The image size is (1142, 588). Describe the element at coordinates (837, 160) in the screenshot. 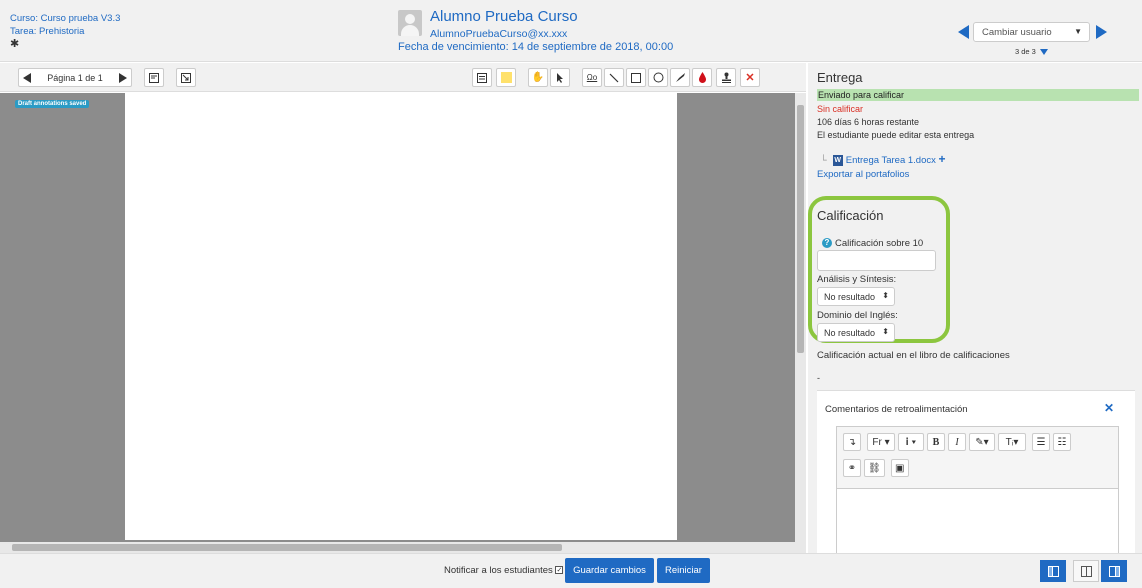

I see `word-doc-icon: W` at that location.